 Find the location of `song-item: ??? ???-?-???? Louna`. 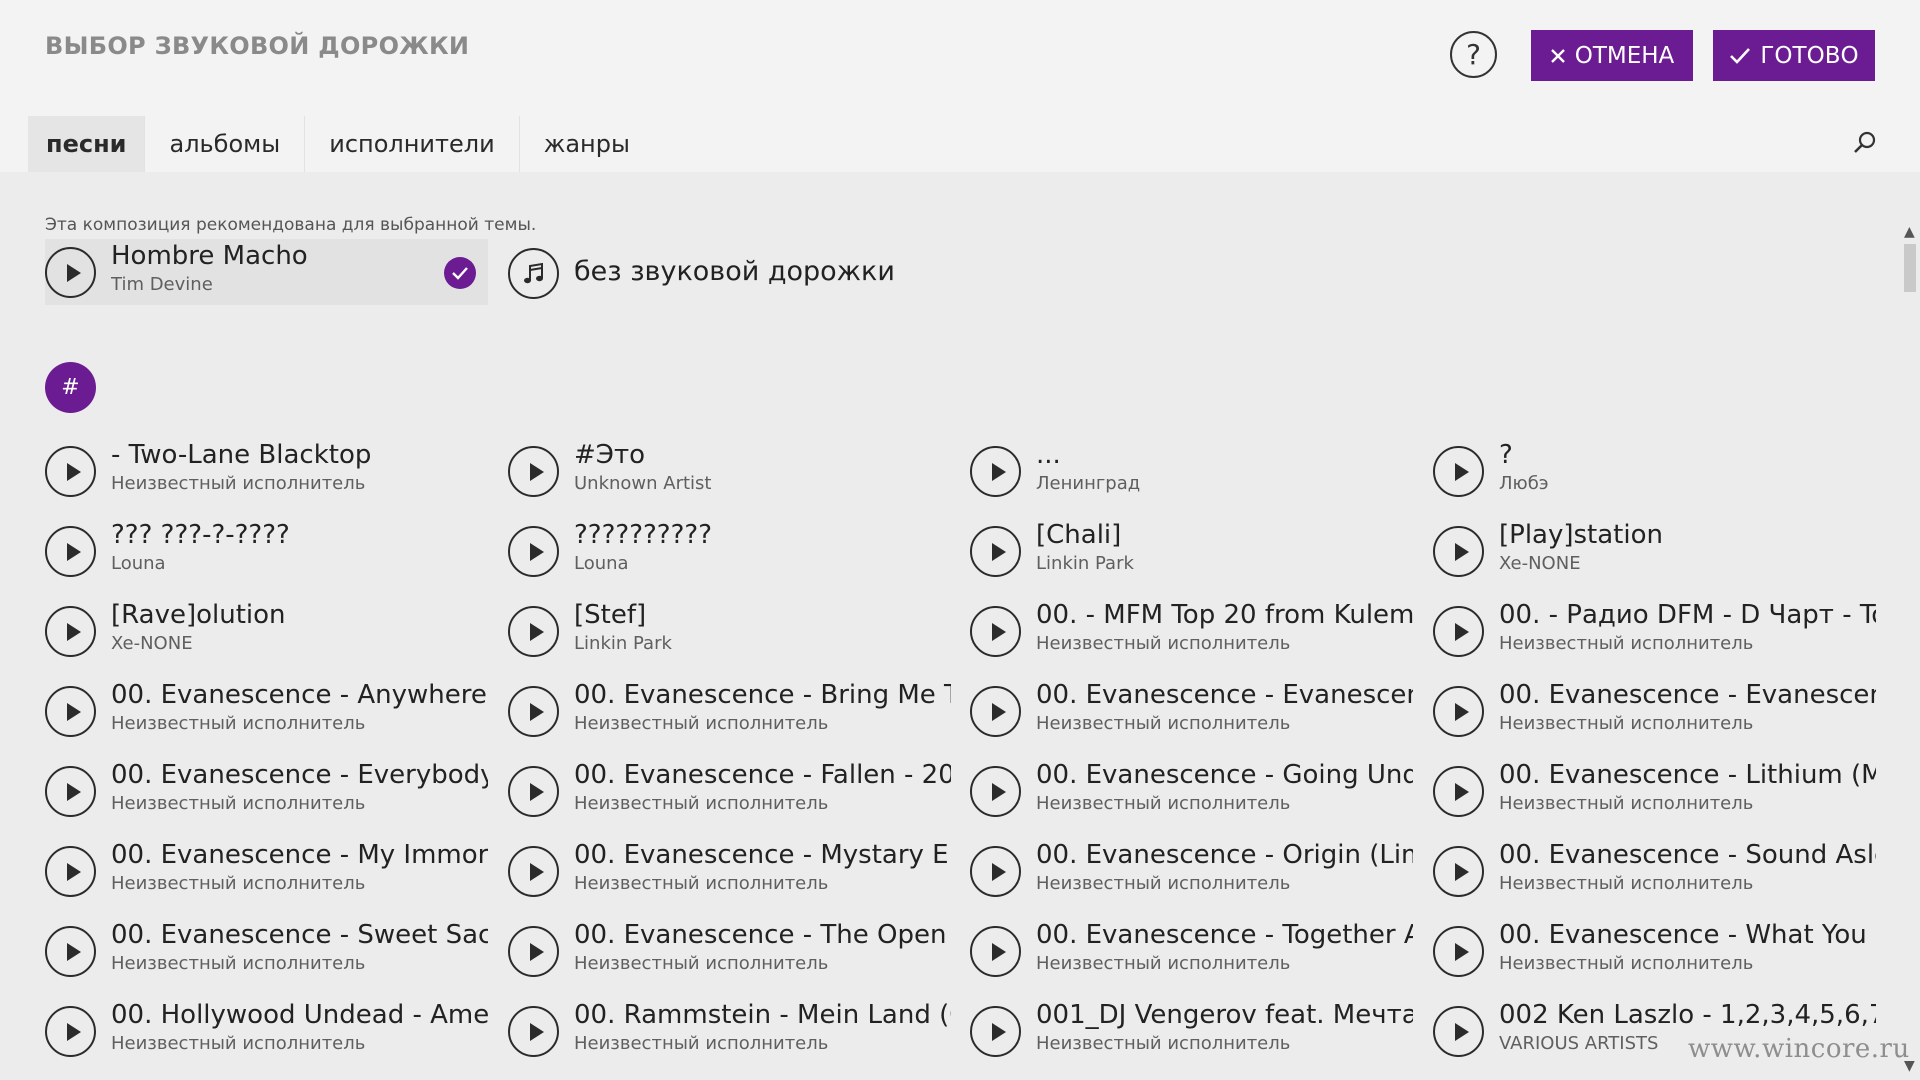

song-item: ??? ???-?-???? Louna is located at coordinates (266, 551).